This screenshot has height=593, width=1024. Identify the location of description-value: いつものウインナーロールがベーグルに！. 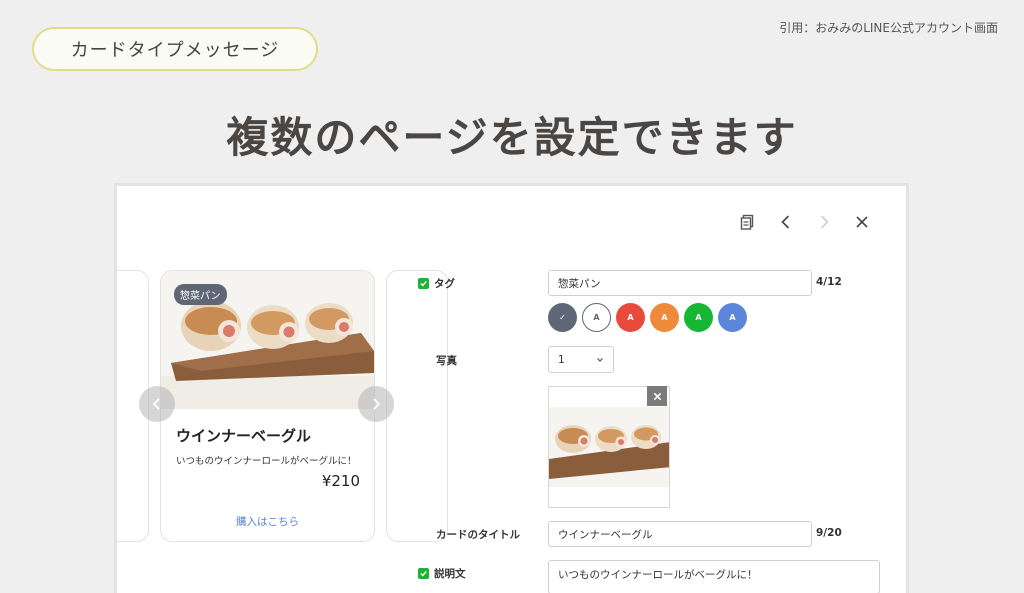
(658, 575).